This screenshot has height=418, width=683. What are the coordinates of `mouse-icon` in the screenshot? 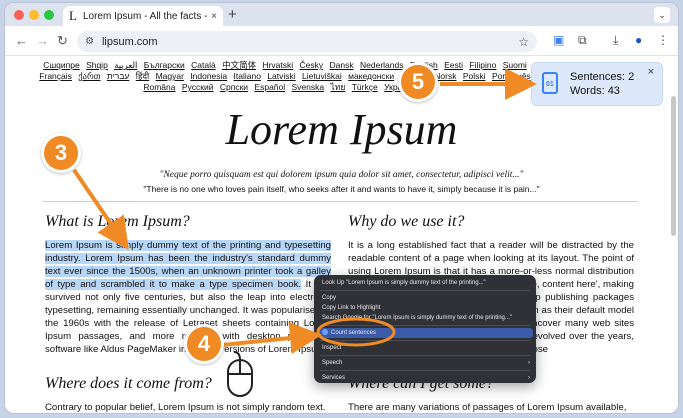 It's located at (240, 374).